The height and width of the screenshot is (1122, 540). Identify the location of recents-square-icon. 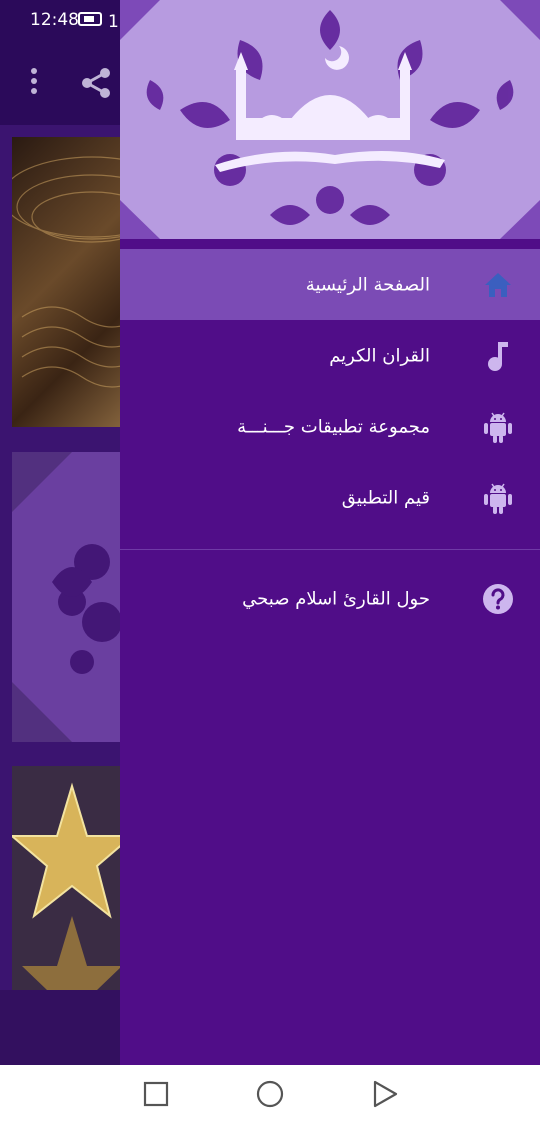
(156, 1094).